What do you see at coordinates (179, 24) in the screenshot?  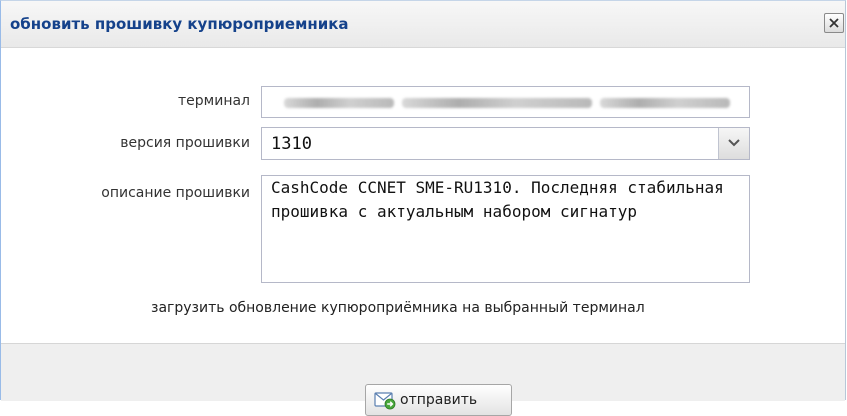 I see `dialog-title: обновить прошивку купюроприемника` at bounding box center [179, 24].